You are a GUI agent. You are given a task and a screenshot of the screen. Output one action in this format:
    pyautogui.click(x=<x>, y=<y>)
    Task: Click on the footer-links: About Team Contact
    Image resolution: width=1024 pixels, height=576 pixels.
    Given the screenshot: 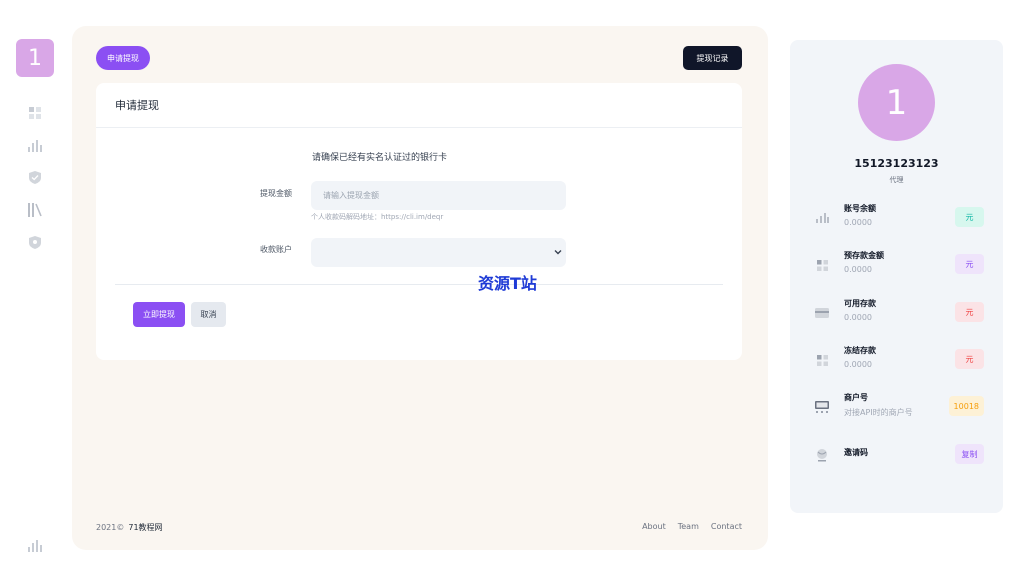 What is the action you would take?
    pyautogui.click(x=692, y=526)
    